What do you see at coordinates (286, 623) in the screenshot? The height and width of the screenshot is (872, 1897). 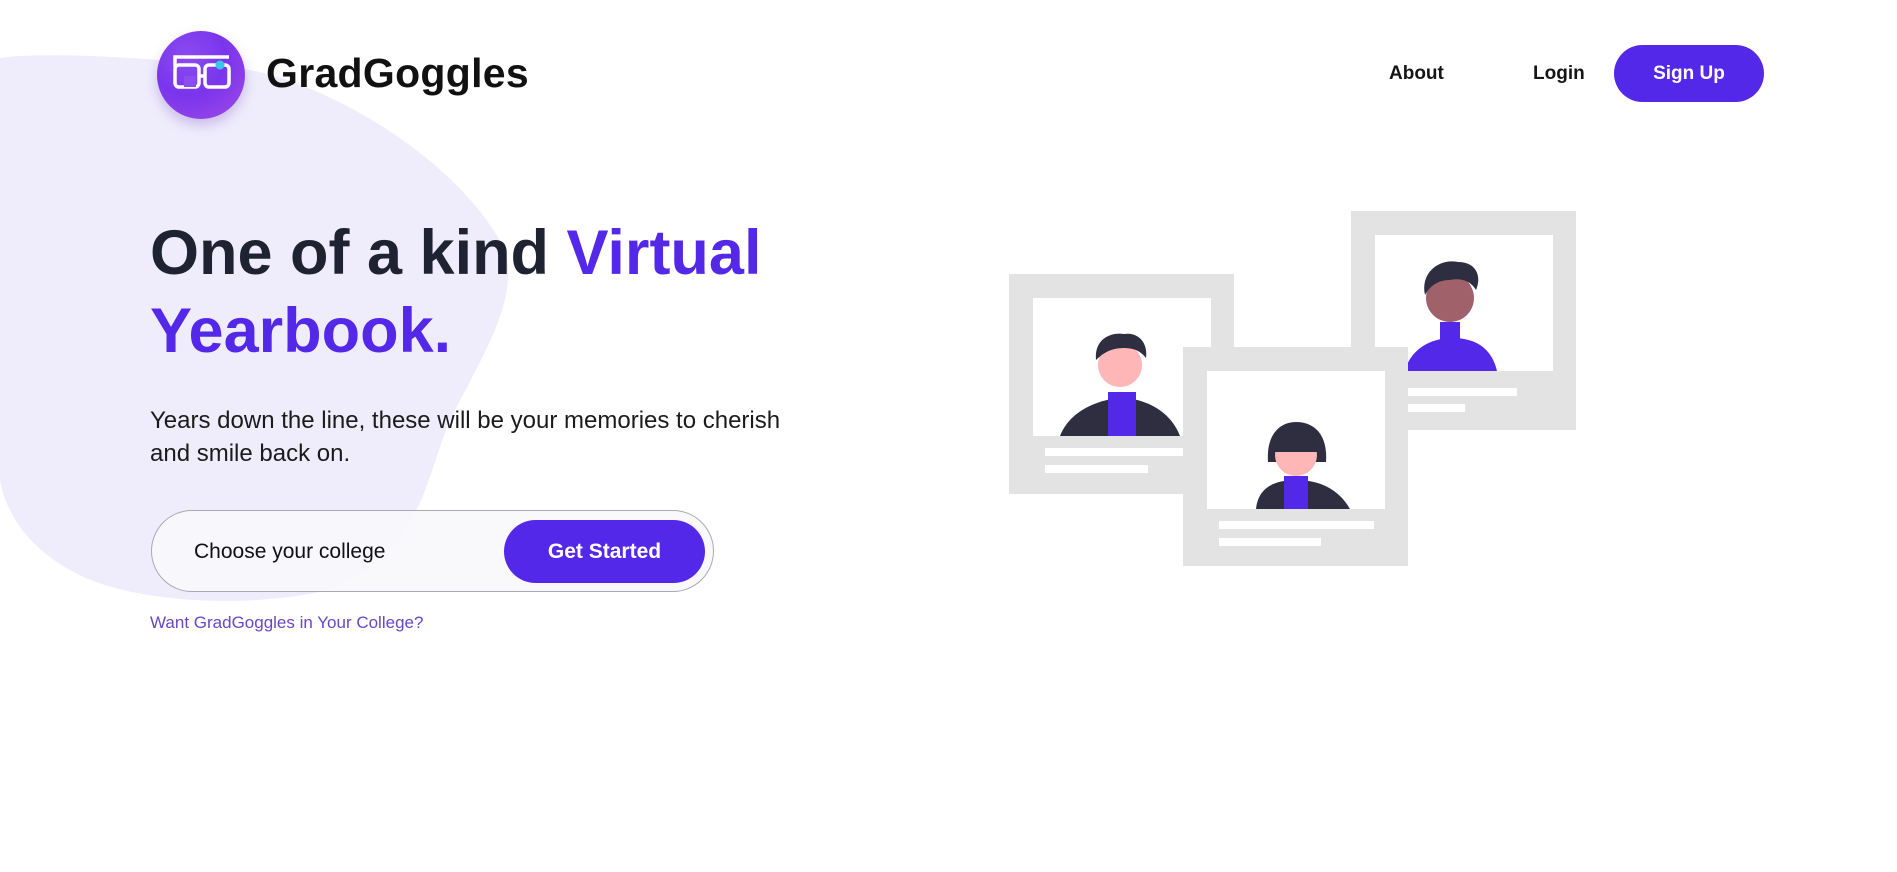 I see `request-college-link: Want GradGoggles in Your College?` at bounding box center [286, 623].